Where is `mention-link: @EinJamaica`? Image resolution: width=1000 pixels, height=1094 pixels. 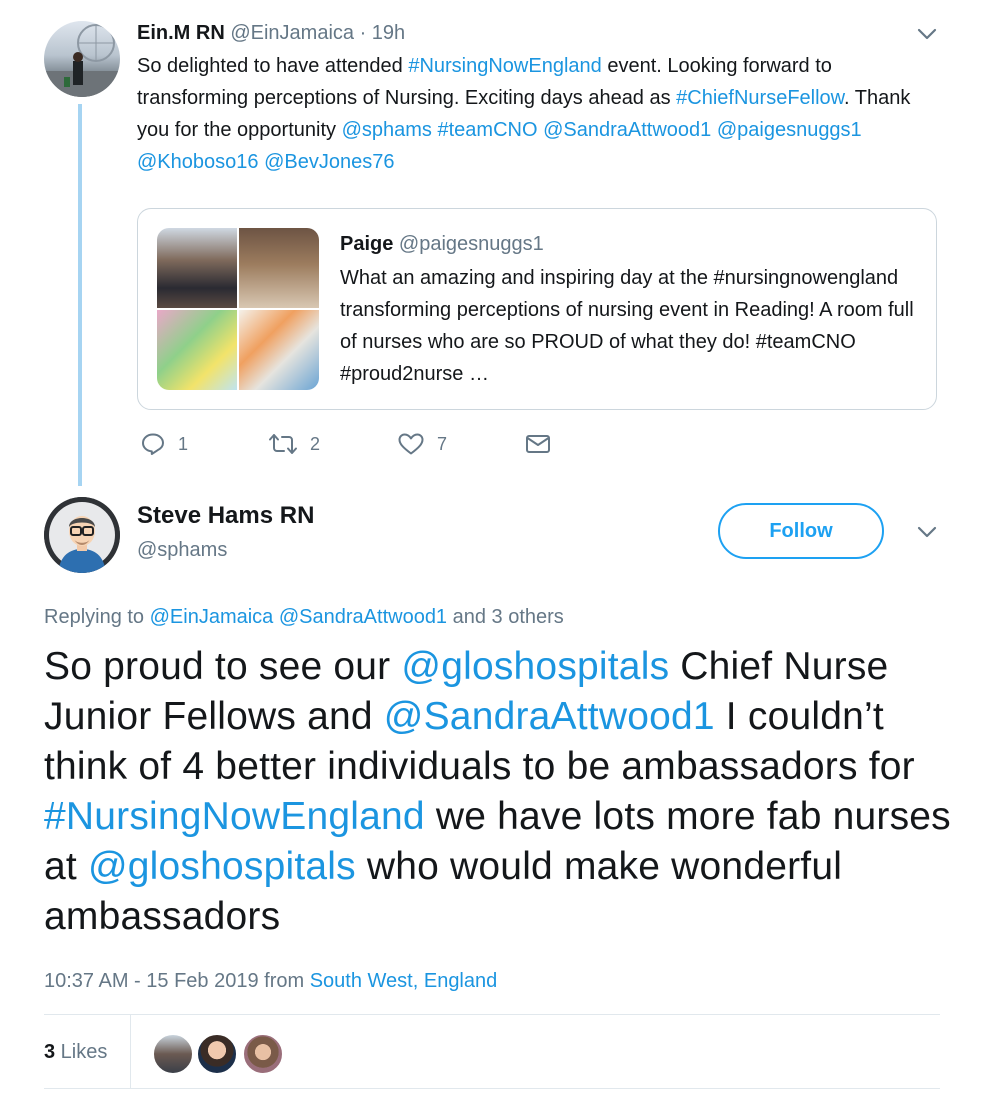 mention-link: @EinJamaica is located at coordinates (212, 617).